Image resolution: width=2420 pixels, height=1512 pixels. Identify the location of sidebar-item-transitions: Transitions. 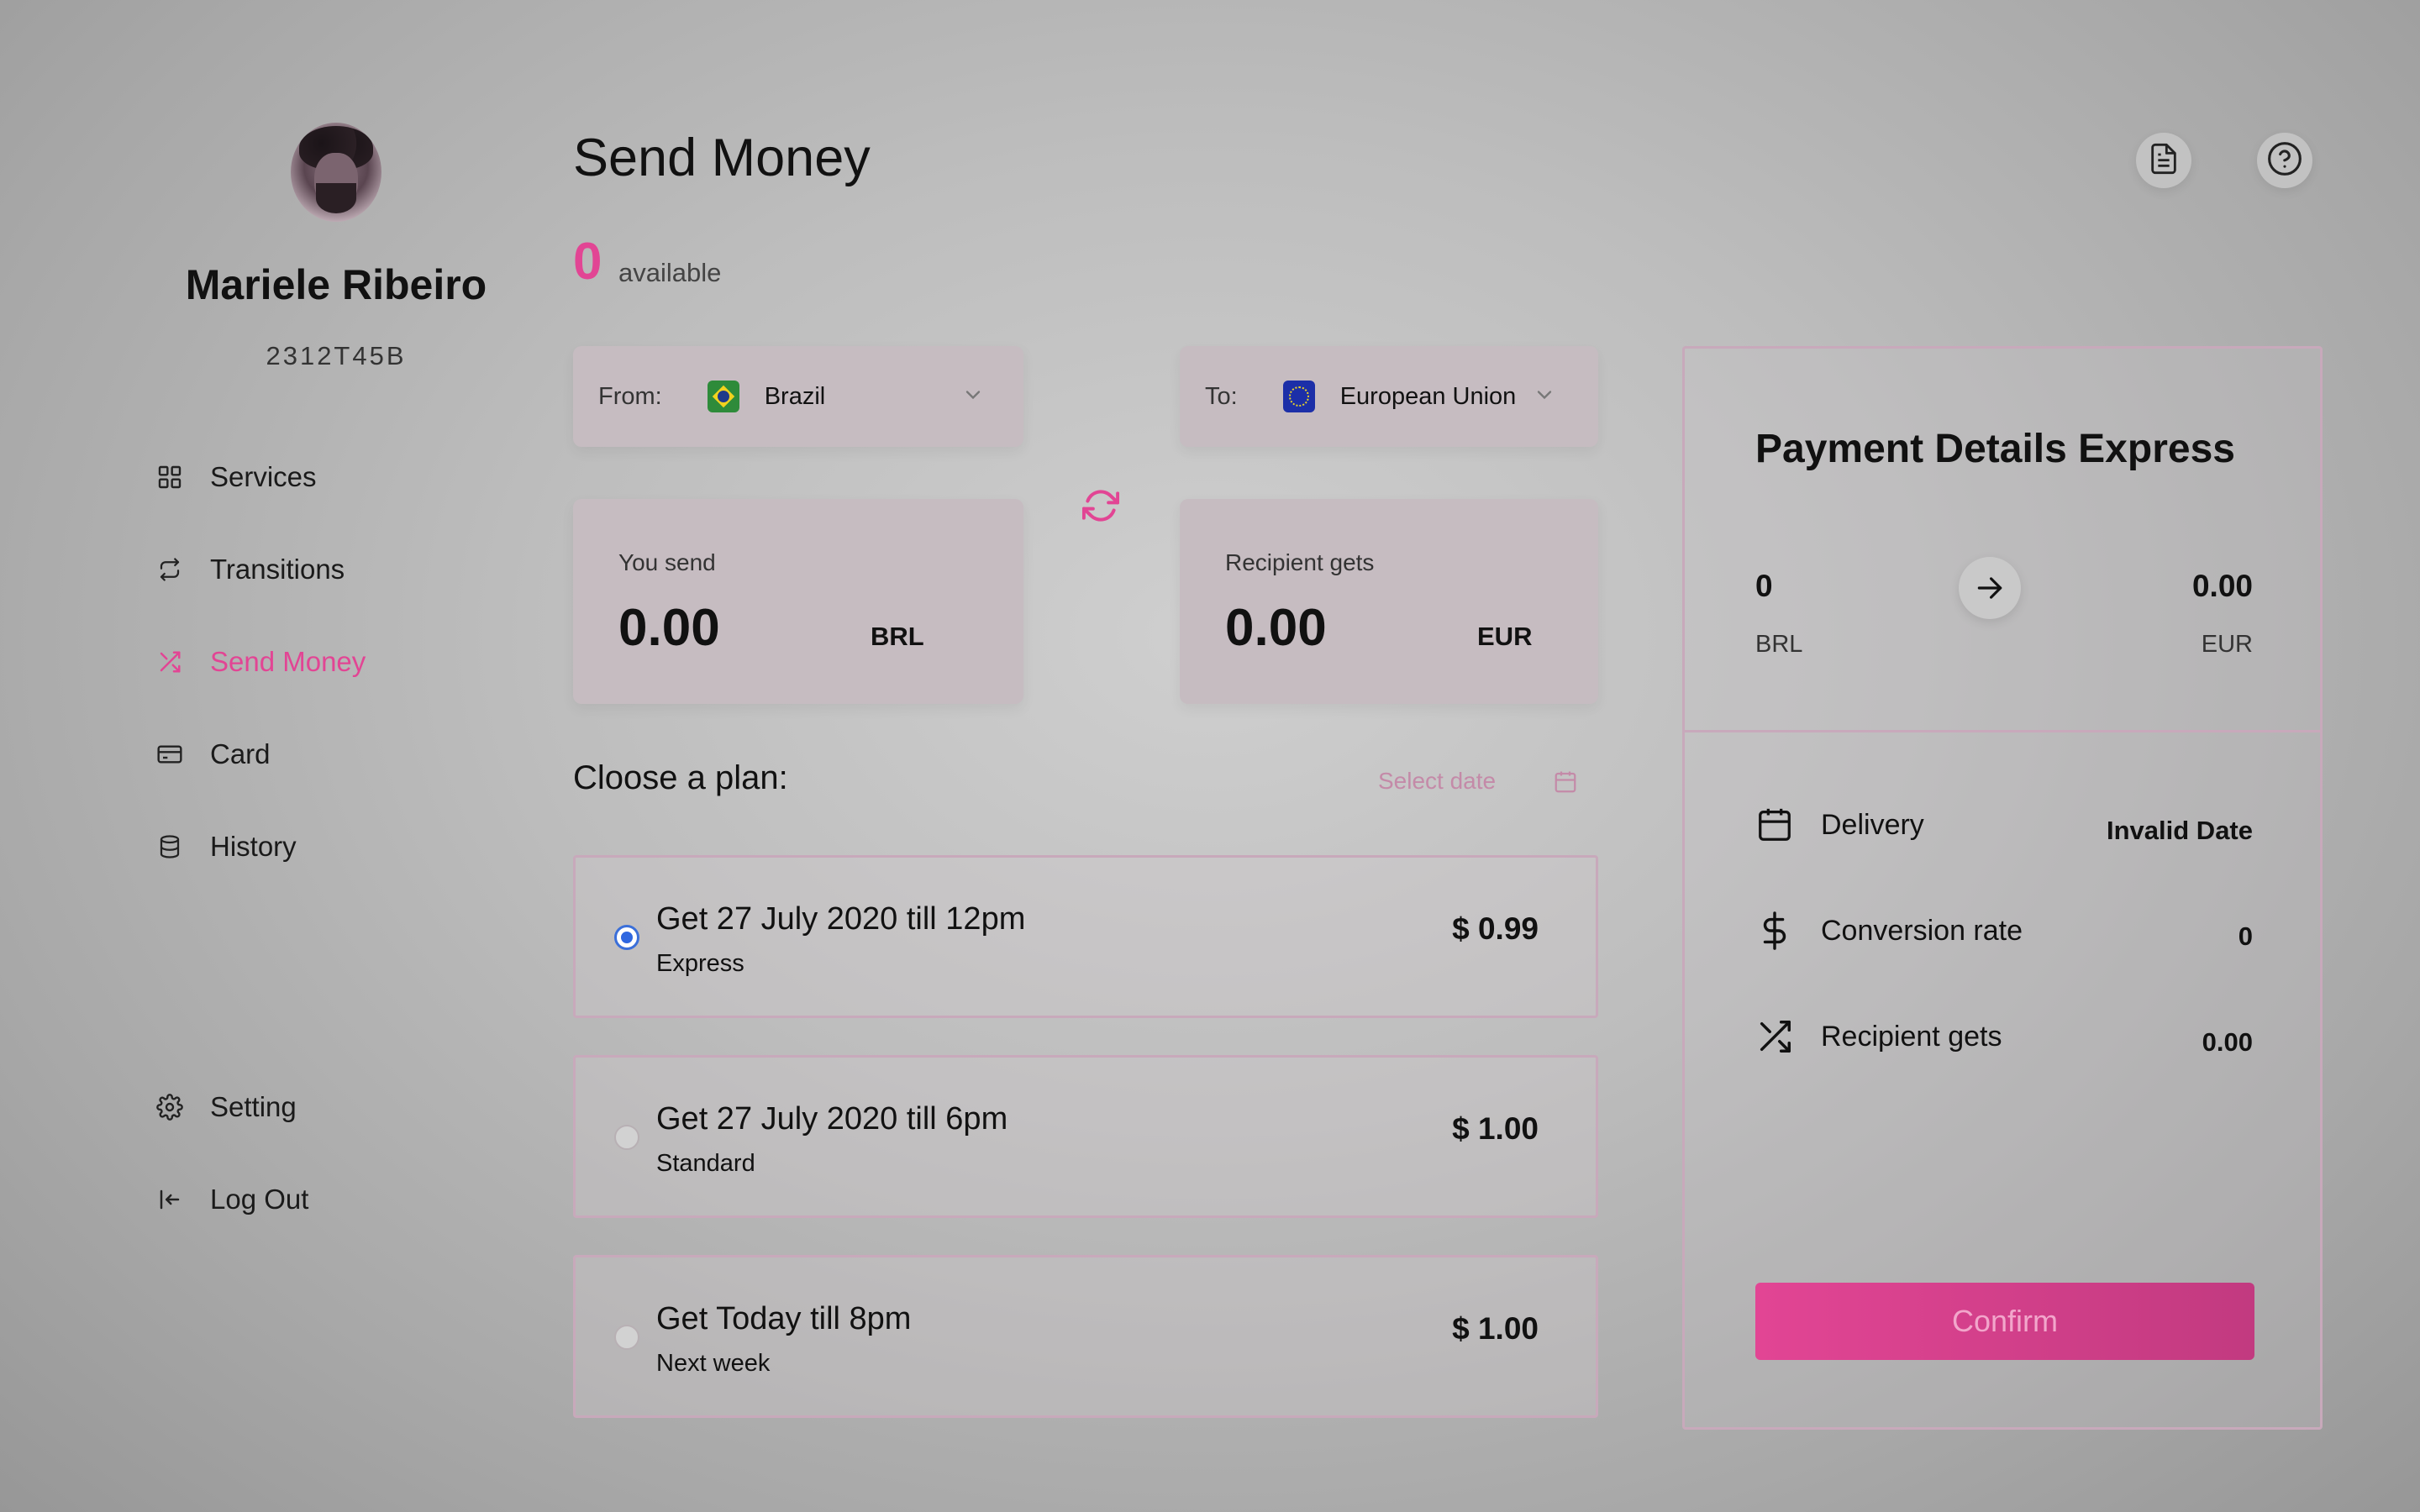
(250, 569).